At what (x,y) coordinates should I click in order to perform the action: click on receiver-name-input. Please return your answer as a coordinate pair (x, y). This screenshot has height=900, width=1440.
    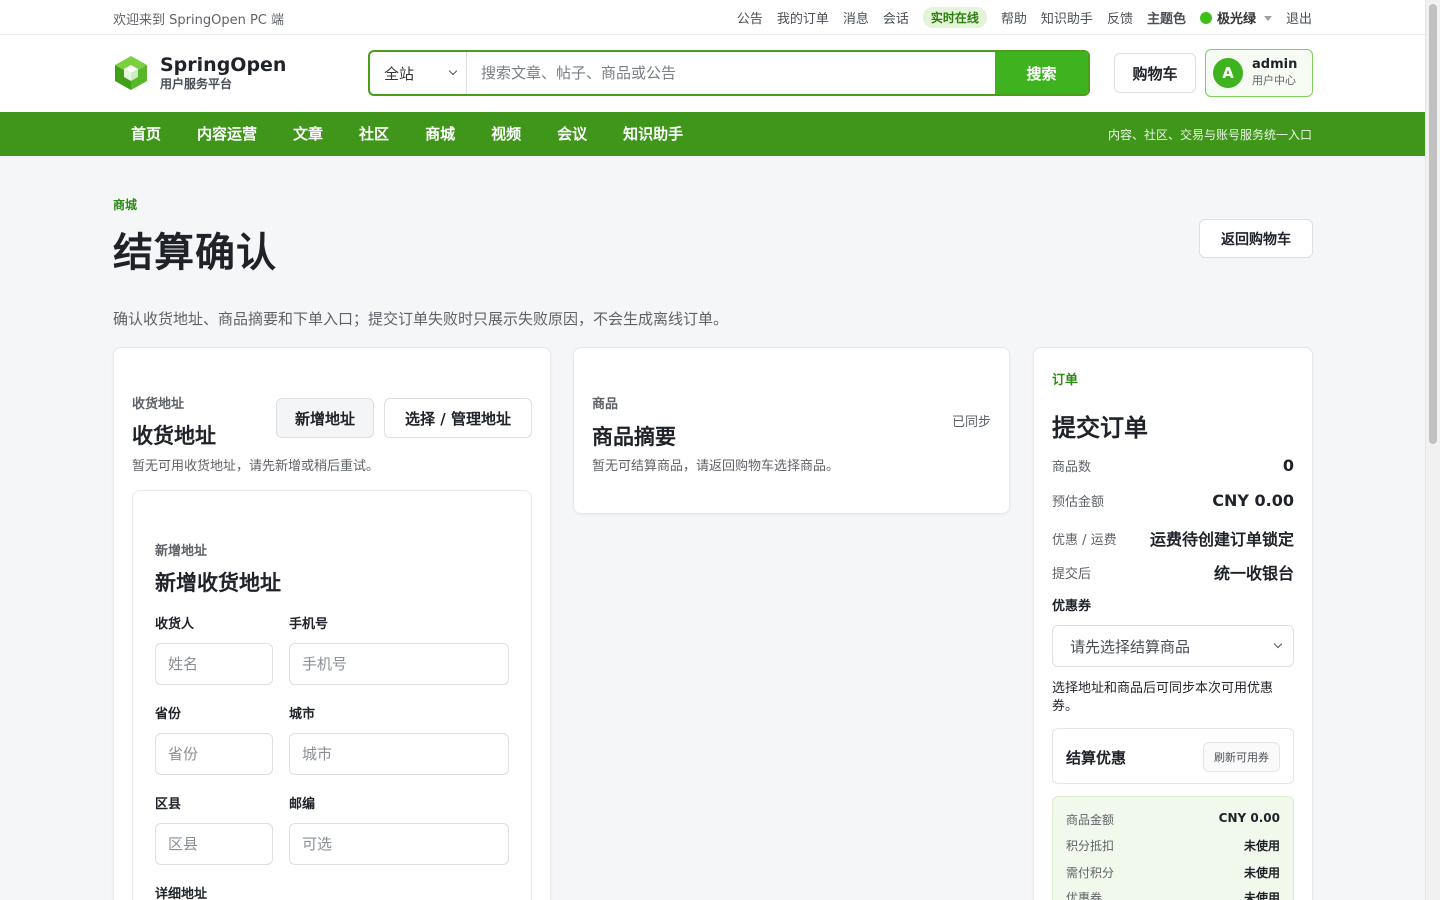
    Looking at the image, I should click on (214, 664).